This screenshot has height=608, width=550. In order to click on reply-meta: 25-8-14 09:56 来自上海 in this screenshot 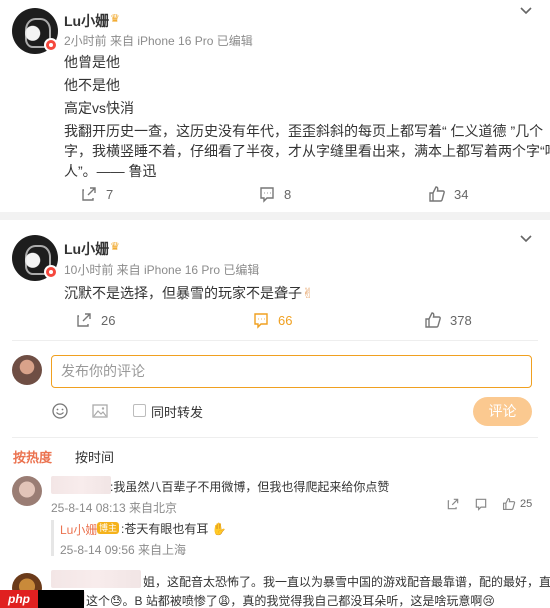, I will do `click(123, 550)`.